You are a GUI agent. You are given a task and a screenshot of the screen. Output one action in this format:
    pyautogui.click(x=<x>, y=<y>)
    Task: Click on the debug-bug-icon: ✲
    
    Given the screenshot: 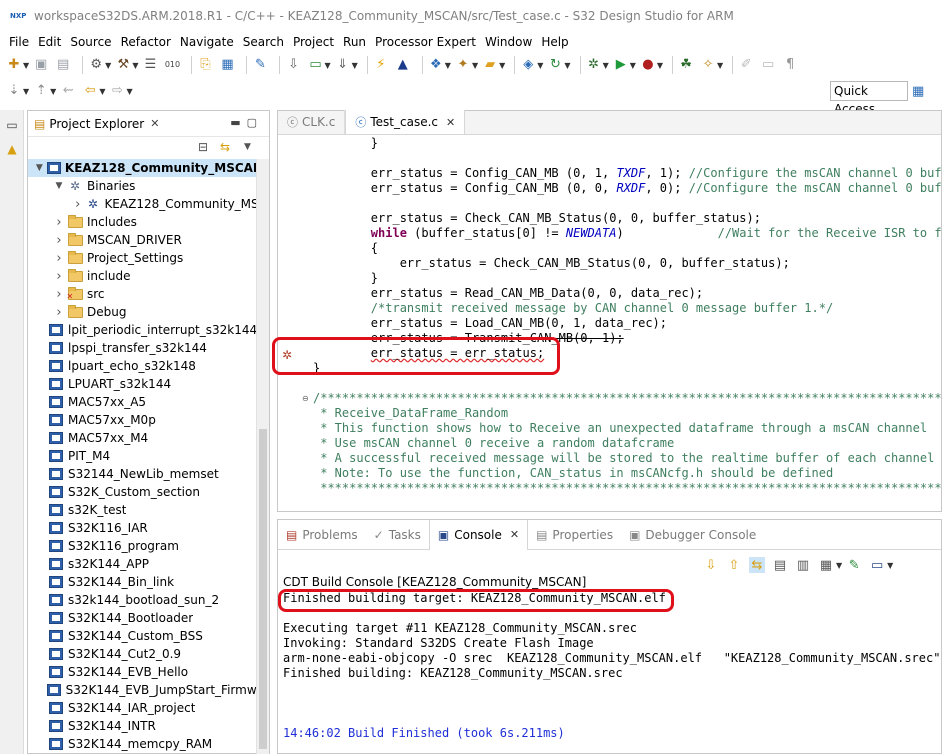 What is the action you would take?
    pyautogui.click(x=594, y=65)
    